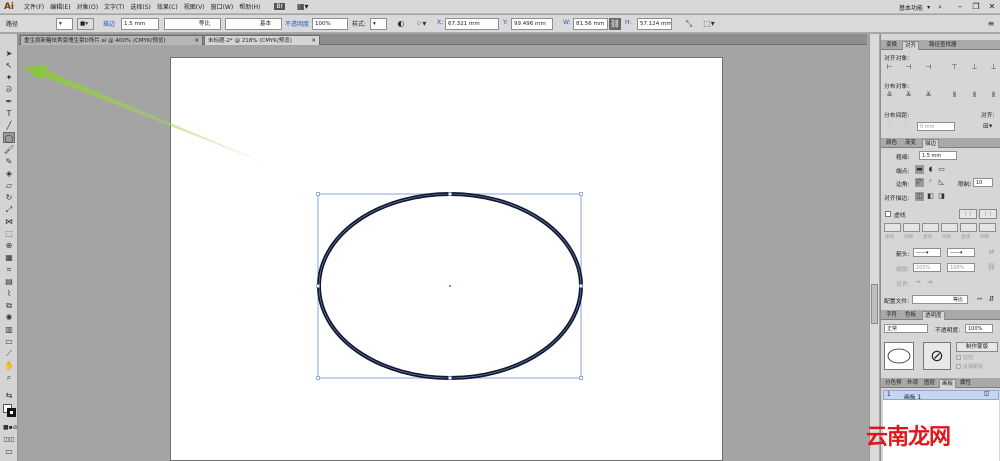  What do you see at coordinates (941, 196) in the screenshot?
I see `align-stroke-outside-icon: ◨` at bounding box center [941, 196].